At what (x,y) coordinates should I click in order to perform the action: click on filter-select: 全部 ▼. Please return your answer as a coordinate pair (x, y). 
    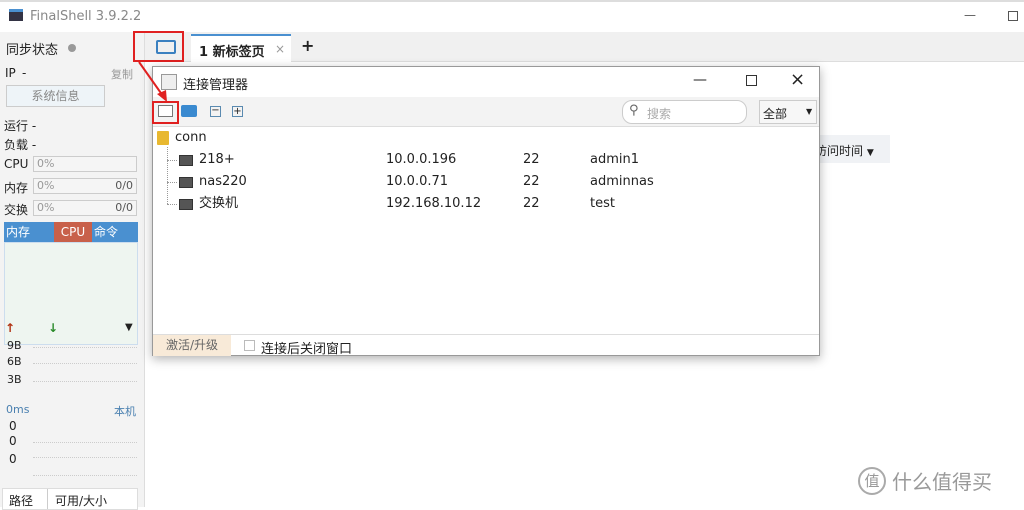
    Looking at the image, I should click on (788, 112).